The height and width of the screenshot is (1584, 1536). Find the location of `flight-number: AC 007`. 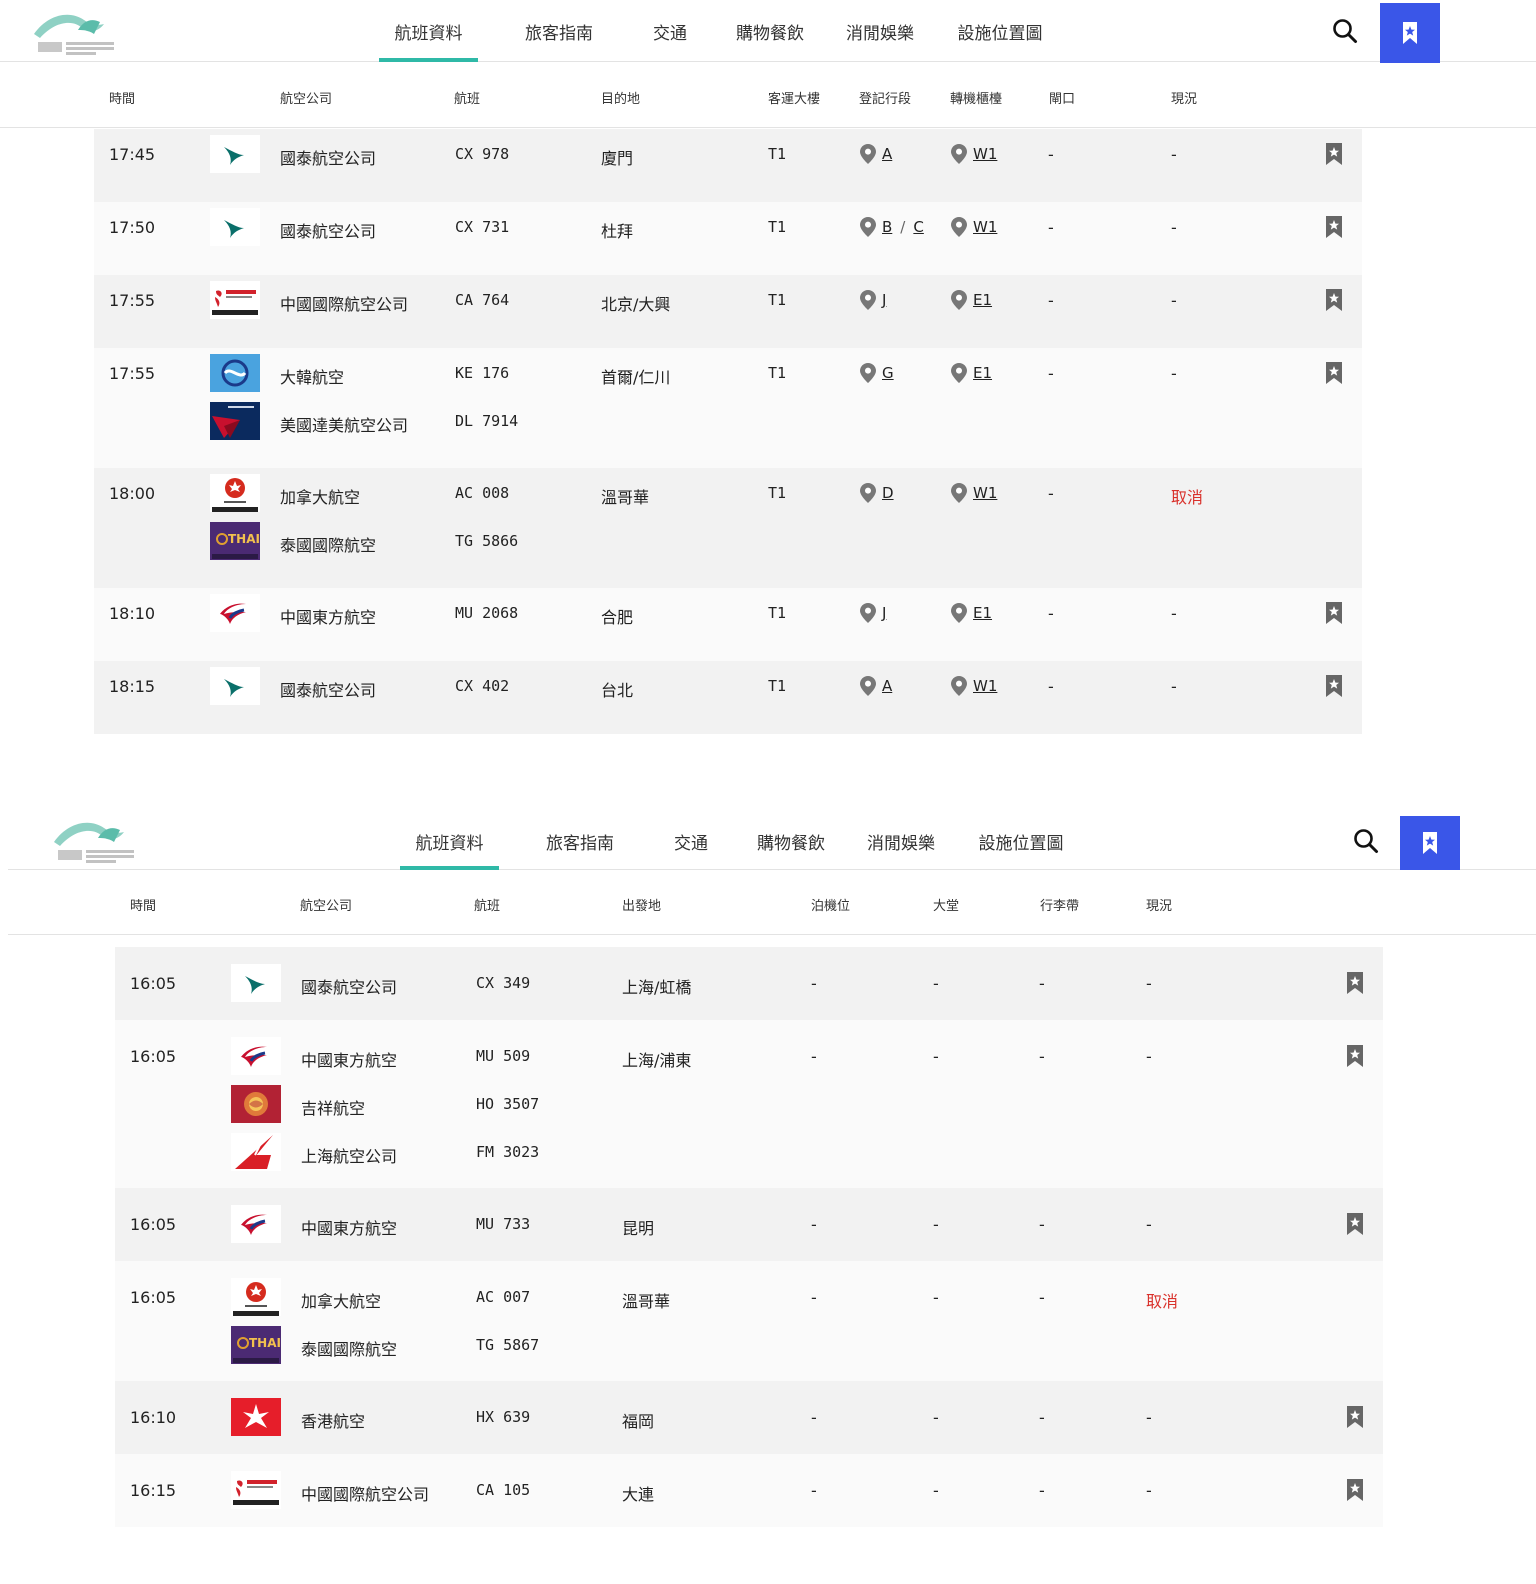

flight-number: AC 007 is located at coordinates (503, 1297).